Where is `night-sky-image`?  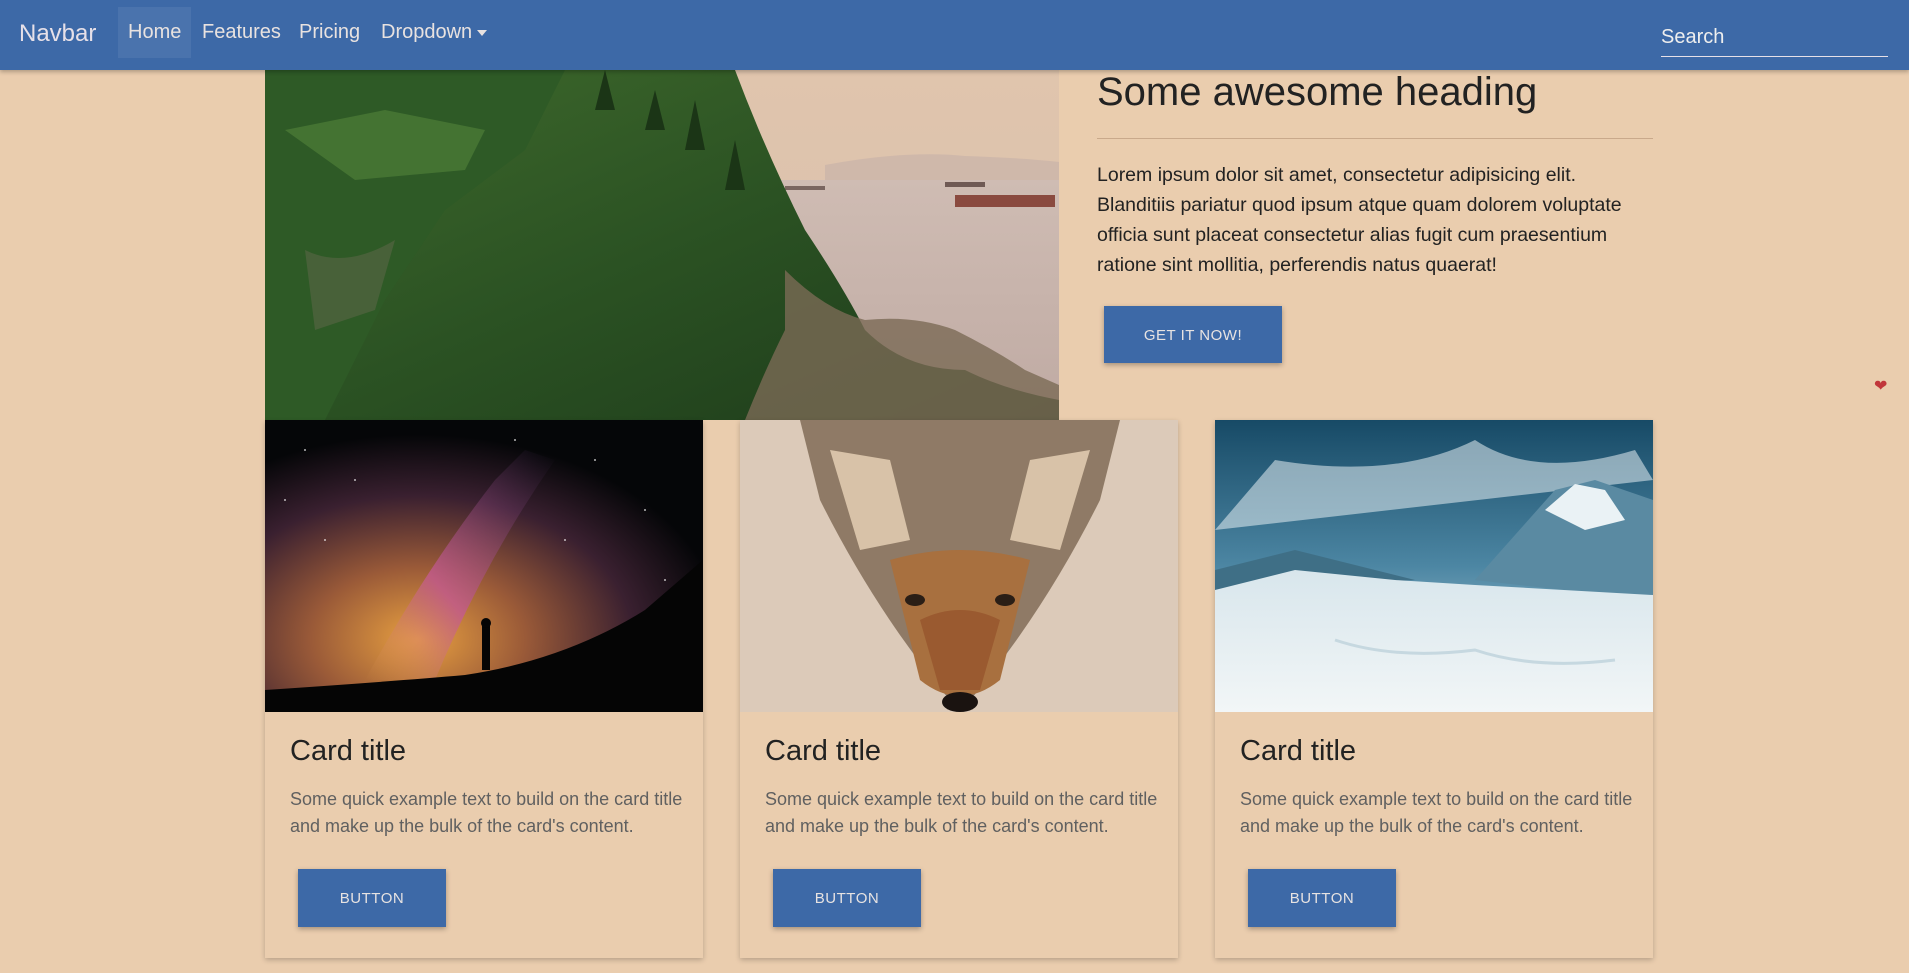 night-sky-image is located at coordinates (484, 566).